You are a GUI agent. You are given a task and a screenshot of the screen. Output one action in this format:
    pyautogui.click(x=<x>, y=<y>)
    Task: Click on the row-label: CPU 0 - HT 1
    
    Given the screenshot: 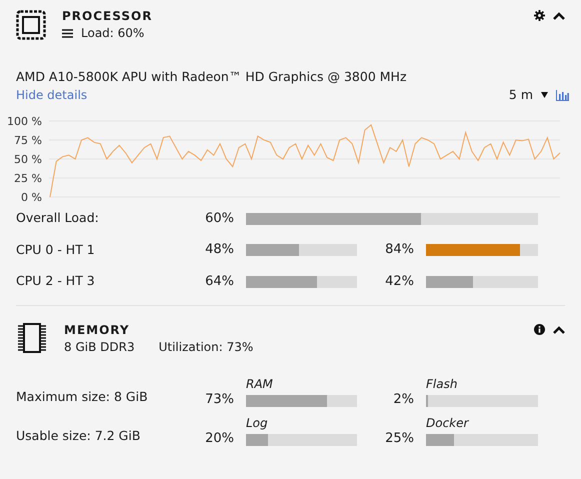 What is the action you would take?
    pyautogui.click(x=56, y=249)
    